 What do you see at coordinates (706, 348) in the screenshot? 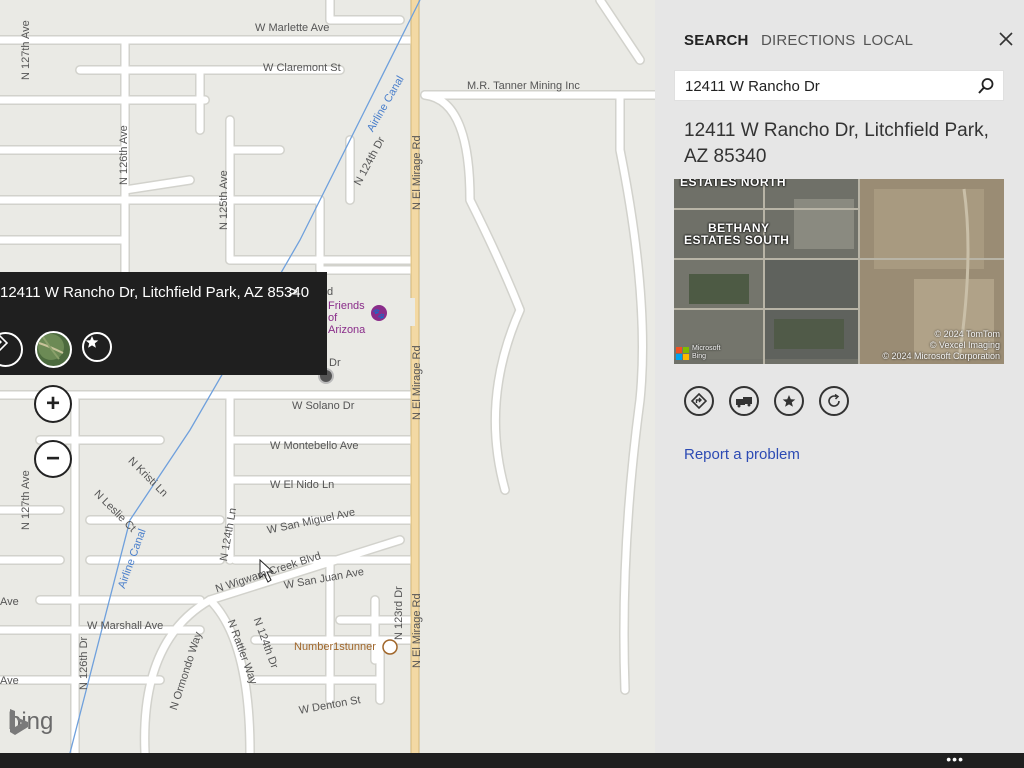
I see `aerial-brand: Microsoft` at bounding box center [706, 348].